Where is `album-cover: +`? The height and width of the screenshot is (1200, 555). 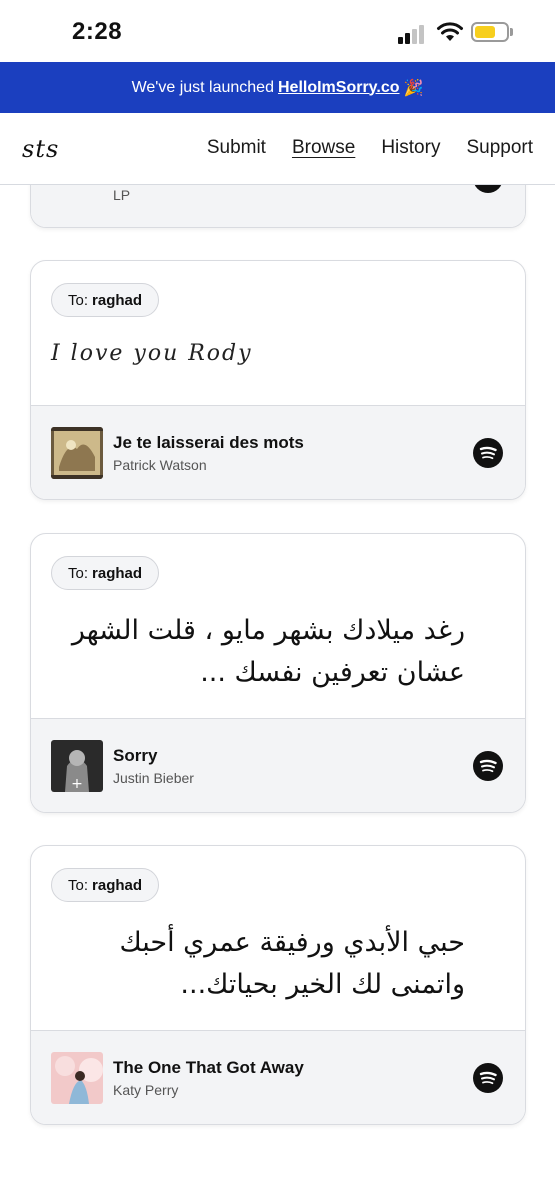 album-cover: + is located at coordinates (77, 766).